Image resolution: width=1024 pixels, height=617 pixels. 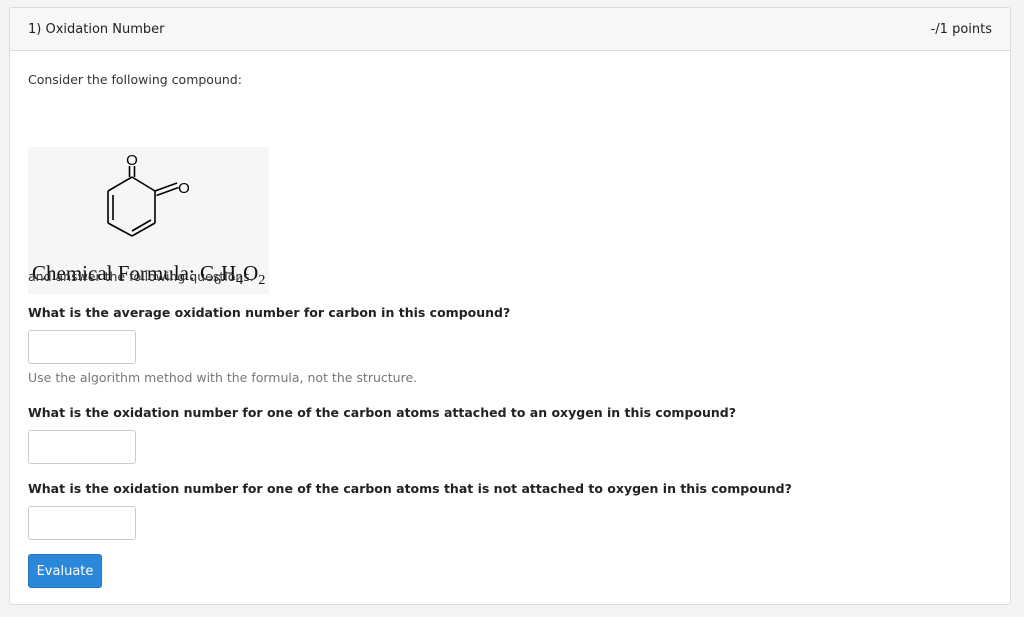 I want to click on points-label: -/1 points, so click(x=961, y=29).